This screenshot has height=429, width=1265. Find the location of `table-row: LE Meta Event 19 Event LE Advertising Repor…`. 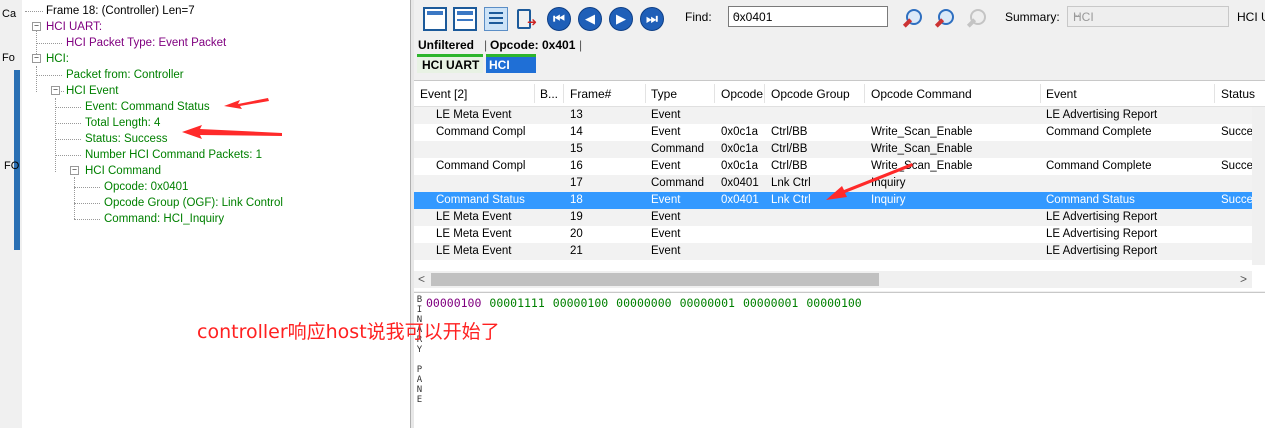

table-row: LE Meta Event 19 Event LE Advertising Repor… is located at coordinates (833, 217).